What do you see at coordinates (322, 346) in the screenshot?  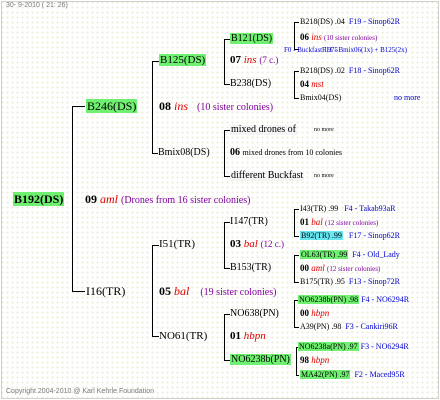 I see `gen4-id: NO6238a(PN)` at bounding box center [322, 346].